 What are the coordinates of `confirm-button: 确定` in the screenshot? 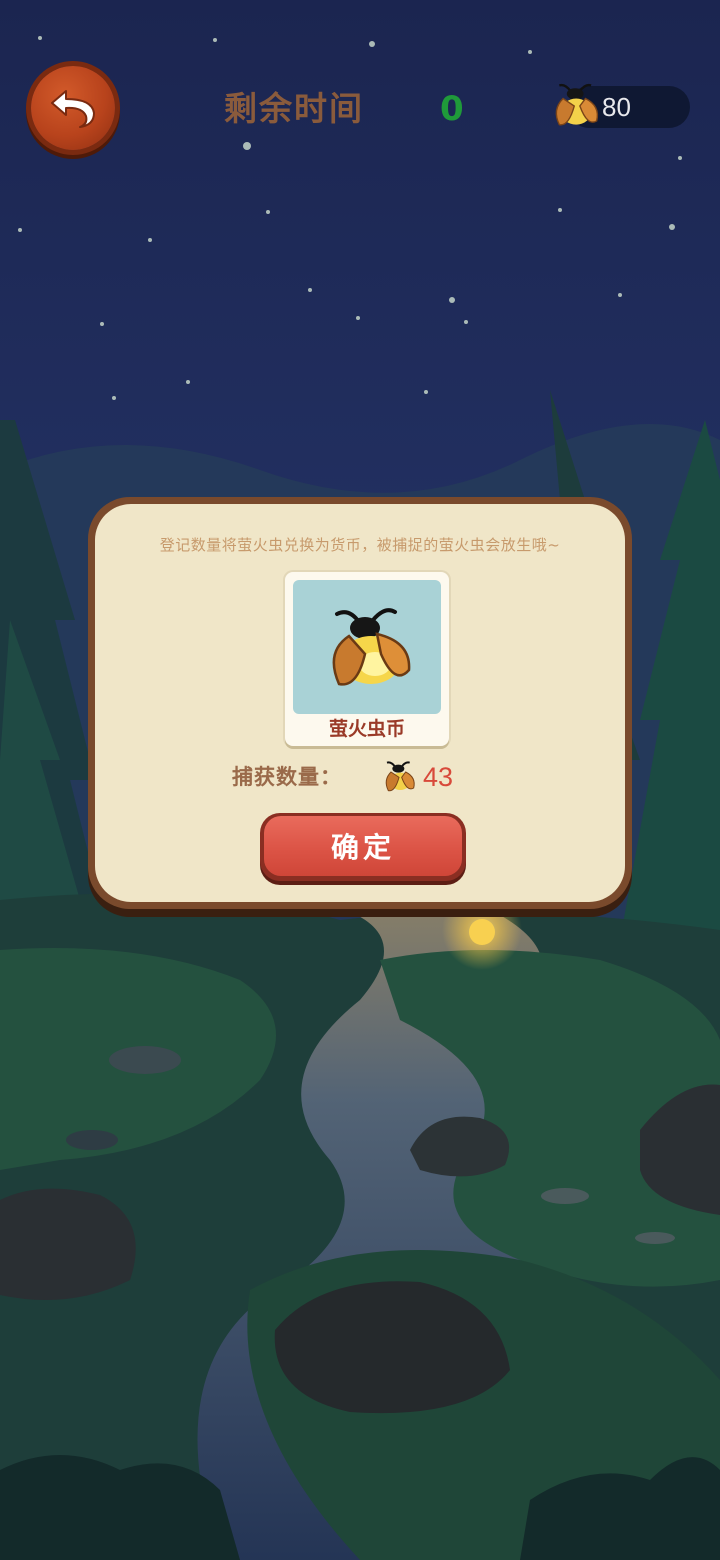 It's located at (363, 847).